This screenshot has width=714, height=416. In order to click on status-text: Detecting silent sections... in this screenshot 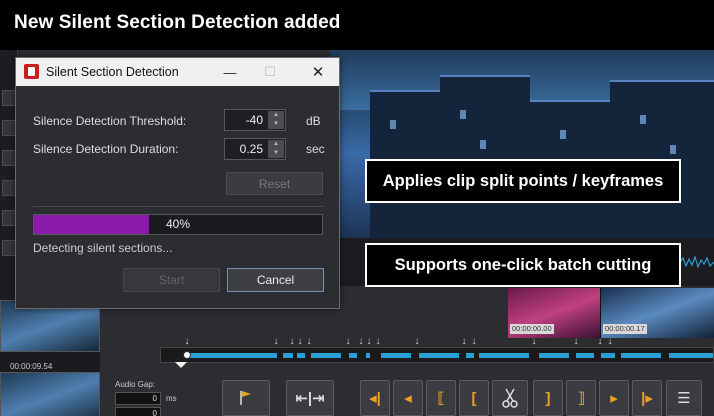, I will do `click(103, 248)`.